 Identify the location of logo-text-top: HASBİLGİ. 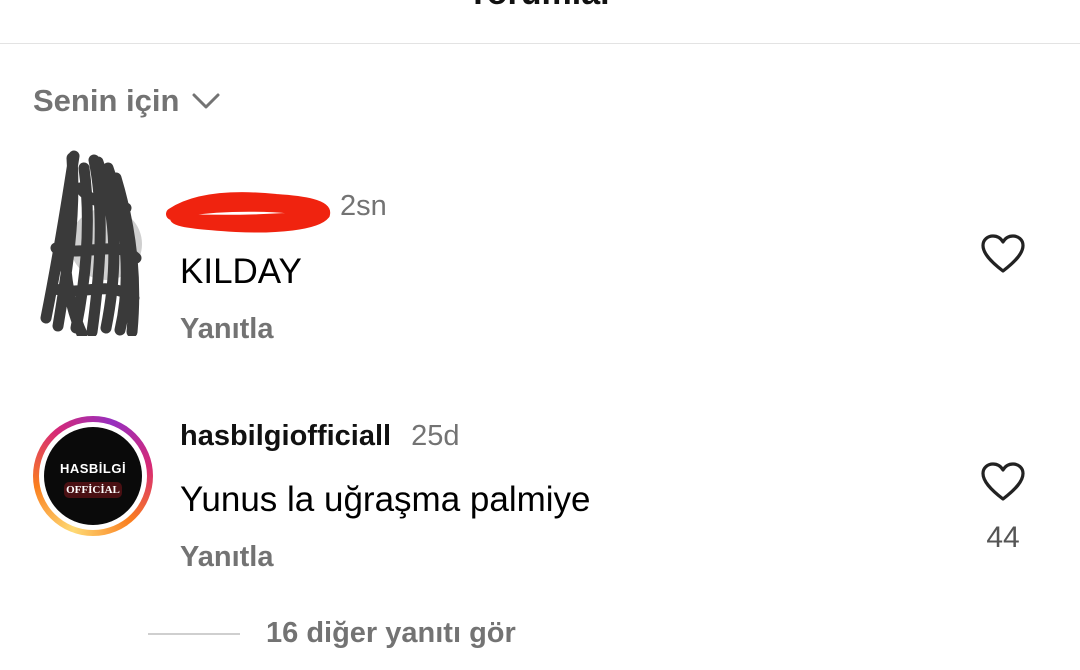
(93, 468).